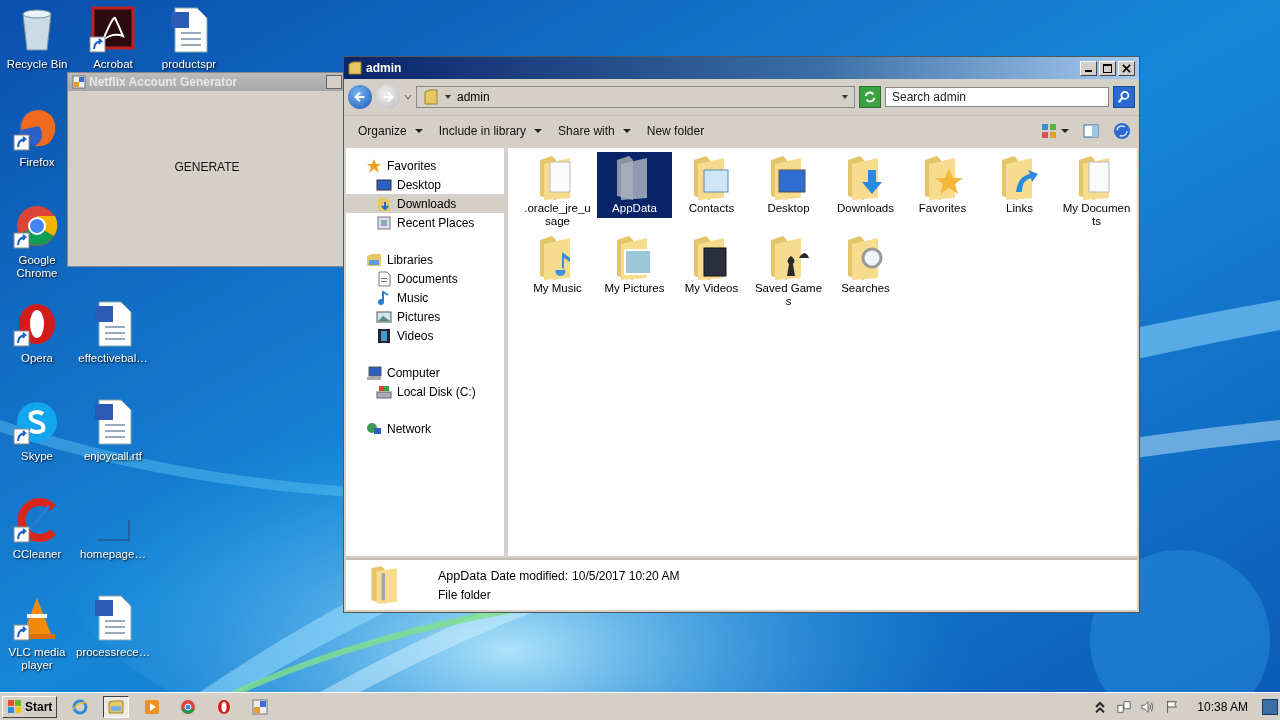  What do you see at coordinates (711, 192) in the screenshot?
I see `folder-item: Contacts` at bounding box center [711, 192].